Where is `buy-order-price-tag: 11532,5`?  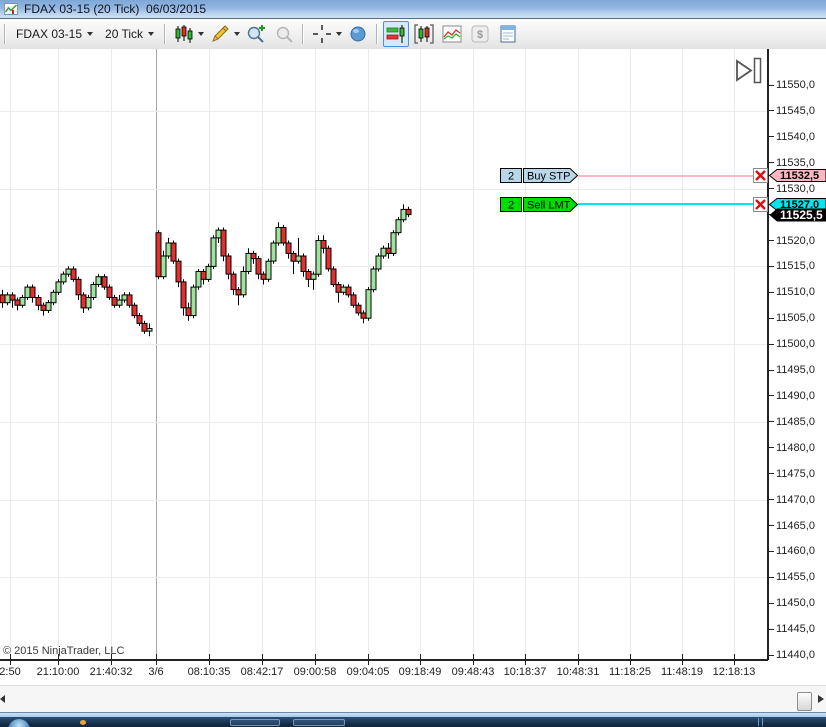 buy-order-price-tag: 11532,5 is located at coordinates (797, 176).